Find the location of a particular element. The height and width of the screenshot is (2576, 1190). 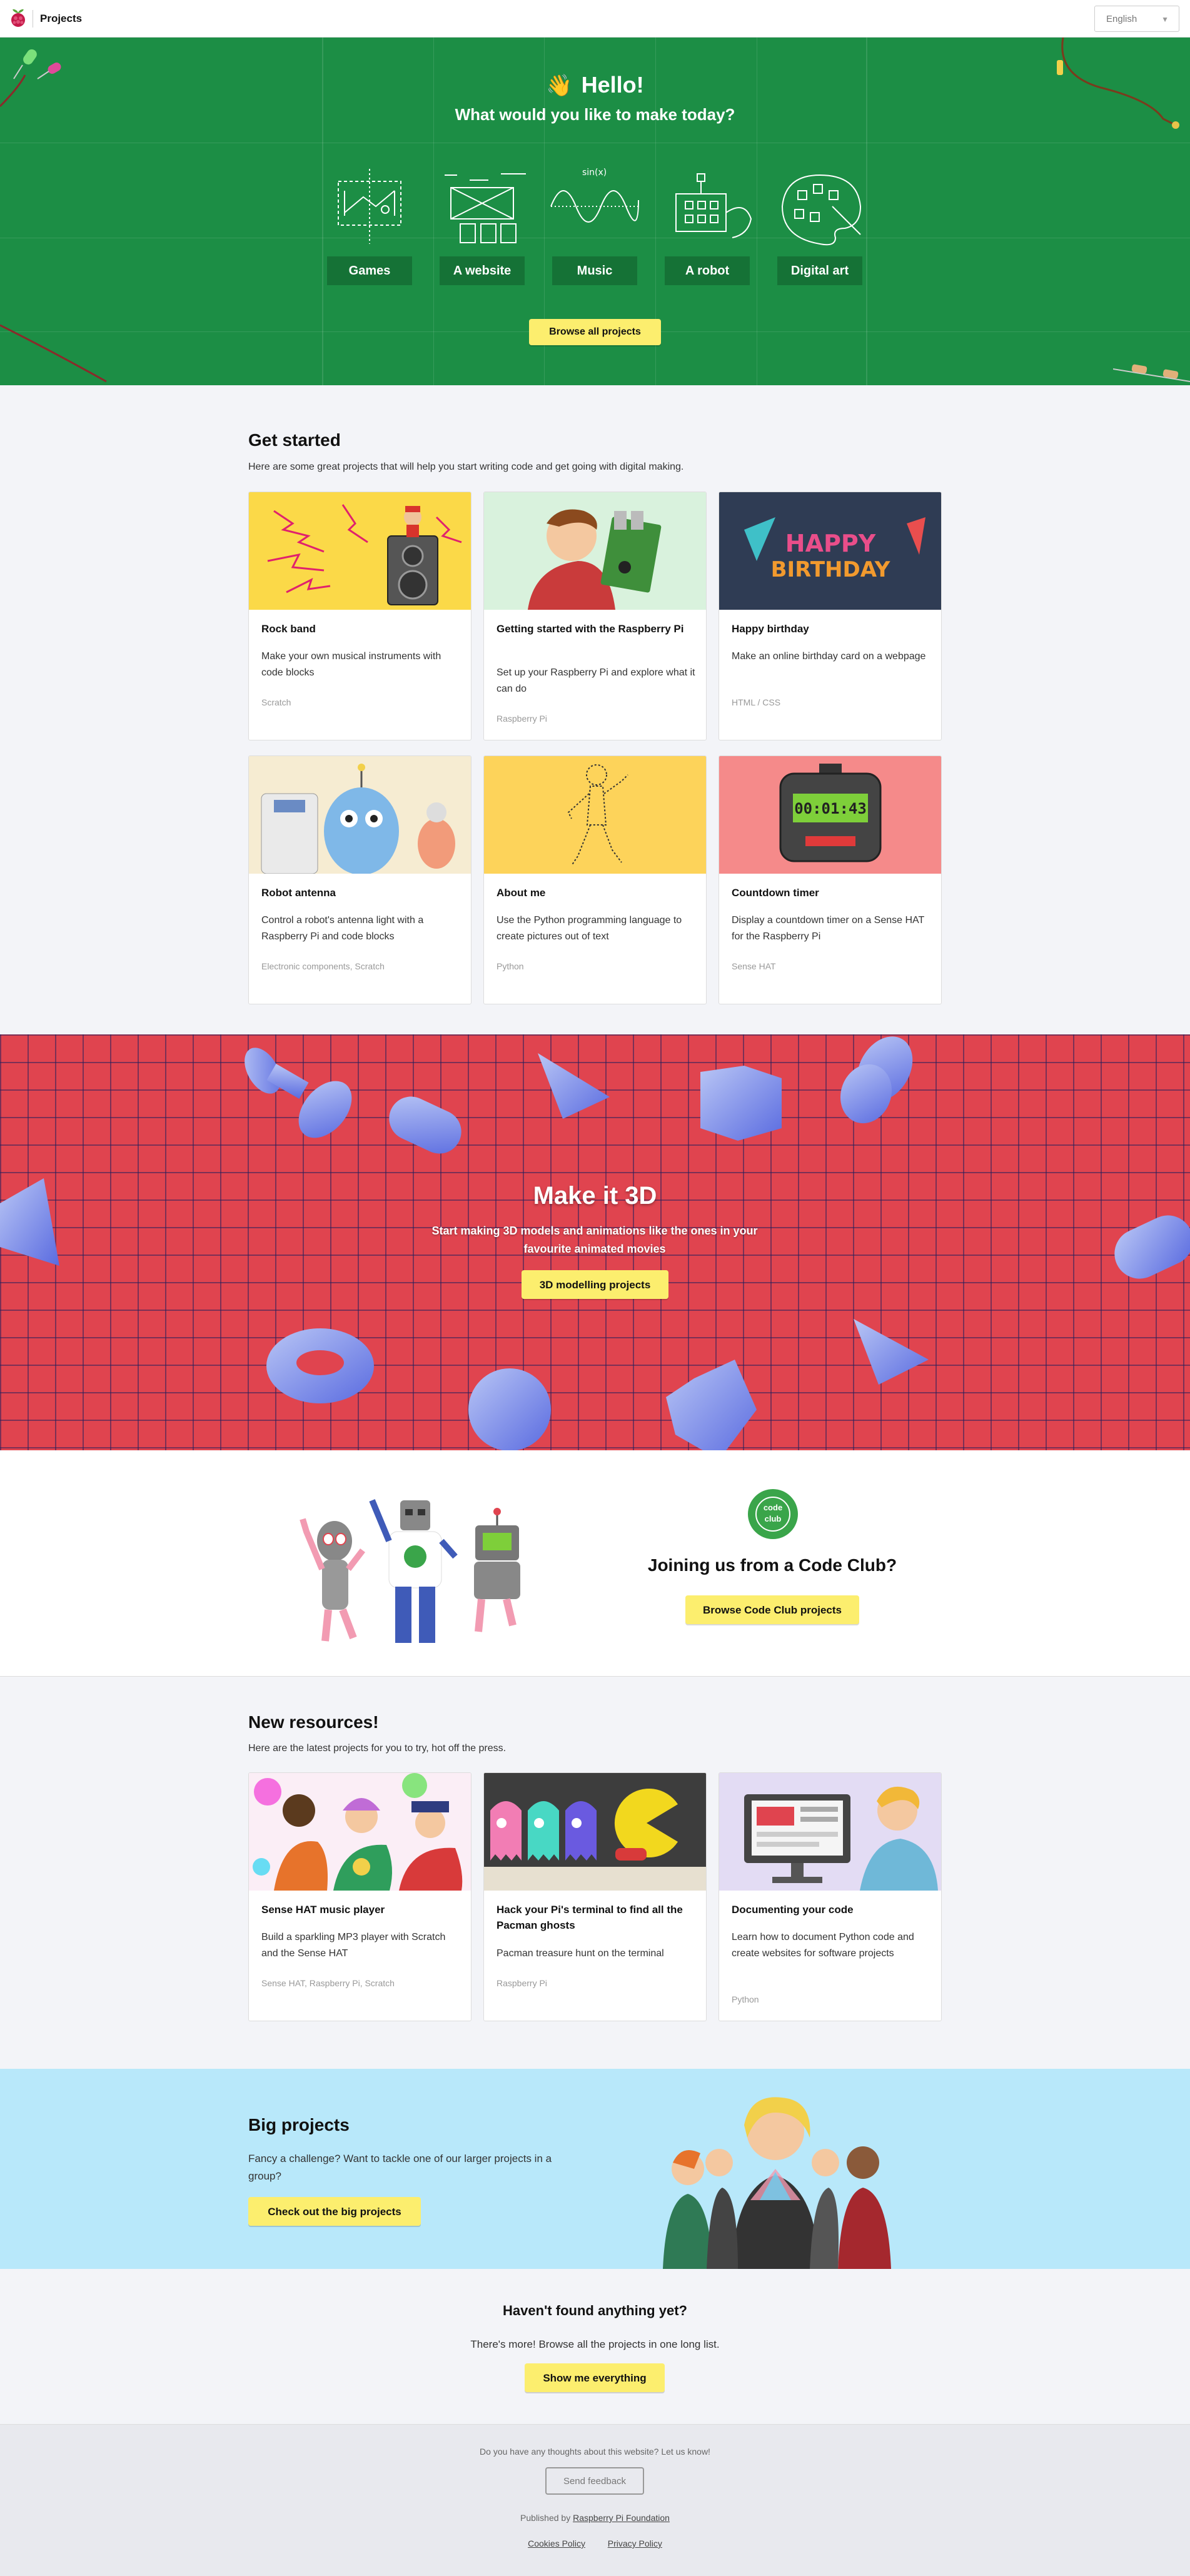

code-club-logo-icon: code club is located at coordinates (773, 1514).